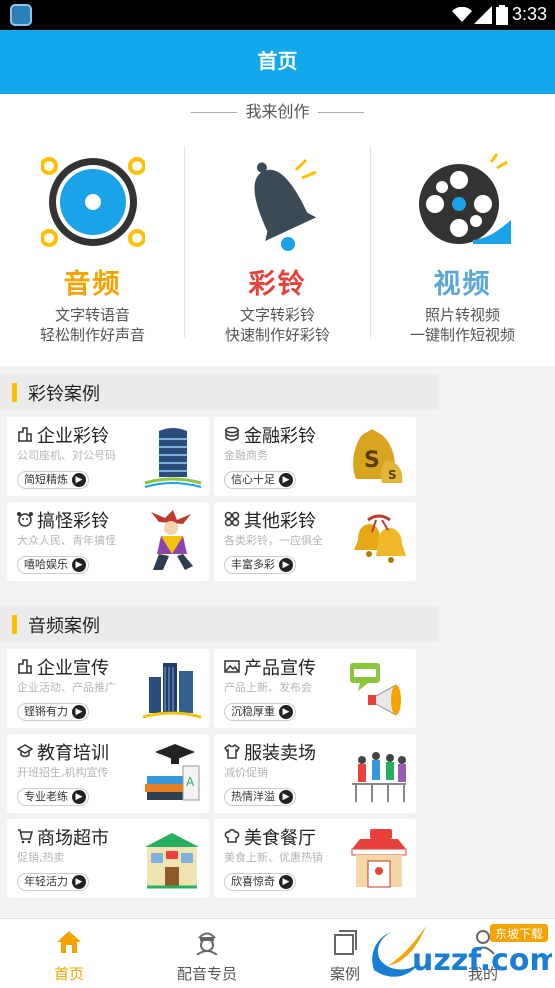 The width and height of the screenshot is (555, 988). Describe the element at coordinates (315, 456) in the screenshot. I see `card-finance-ringtone: 金融彩铃 金融商务 信心十足 ▶ SS` at that location.